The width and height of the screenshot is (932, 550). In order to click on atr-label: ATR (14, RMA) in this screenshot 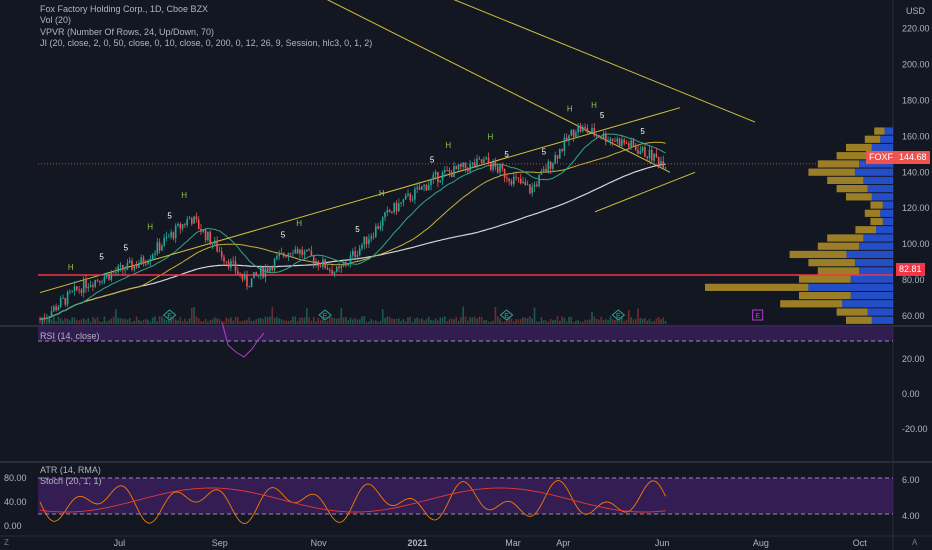, I will do `click(70, 470)`.